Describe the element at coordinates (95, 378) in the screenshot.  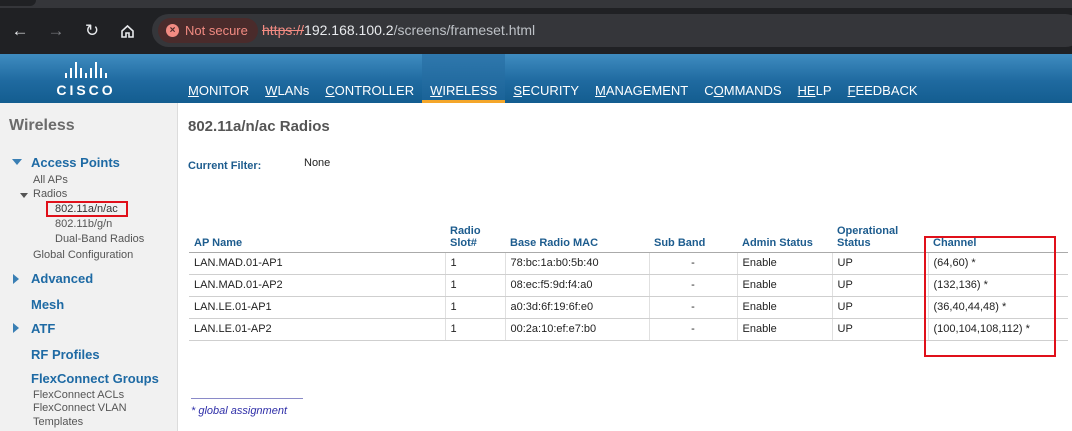
I see `sidebar-item-flexconnect-groups: FlexConnect Groups` at that location.